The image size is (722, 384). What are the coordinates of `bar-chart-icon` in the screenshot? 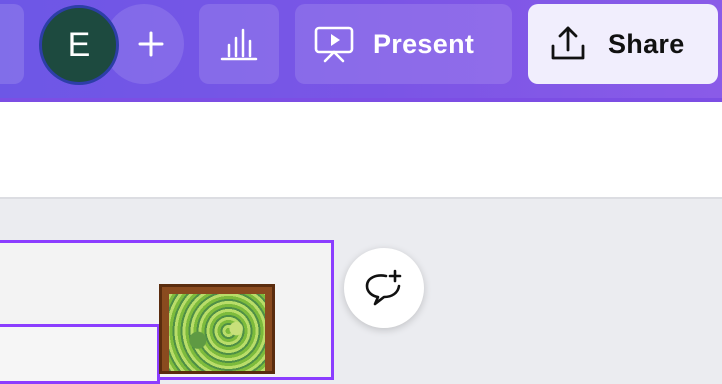 It's located at (239, 44).